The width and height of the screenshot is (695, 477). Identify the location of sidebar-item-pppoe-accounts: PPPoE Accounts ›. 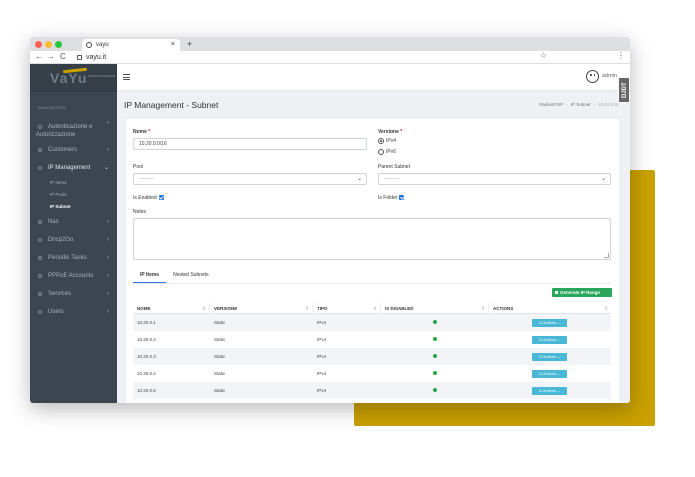
(73, 276).